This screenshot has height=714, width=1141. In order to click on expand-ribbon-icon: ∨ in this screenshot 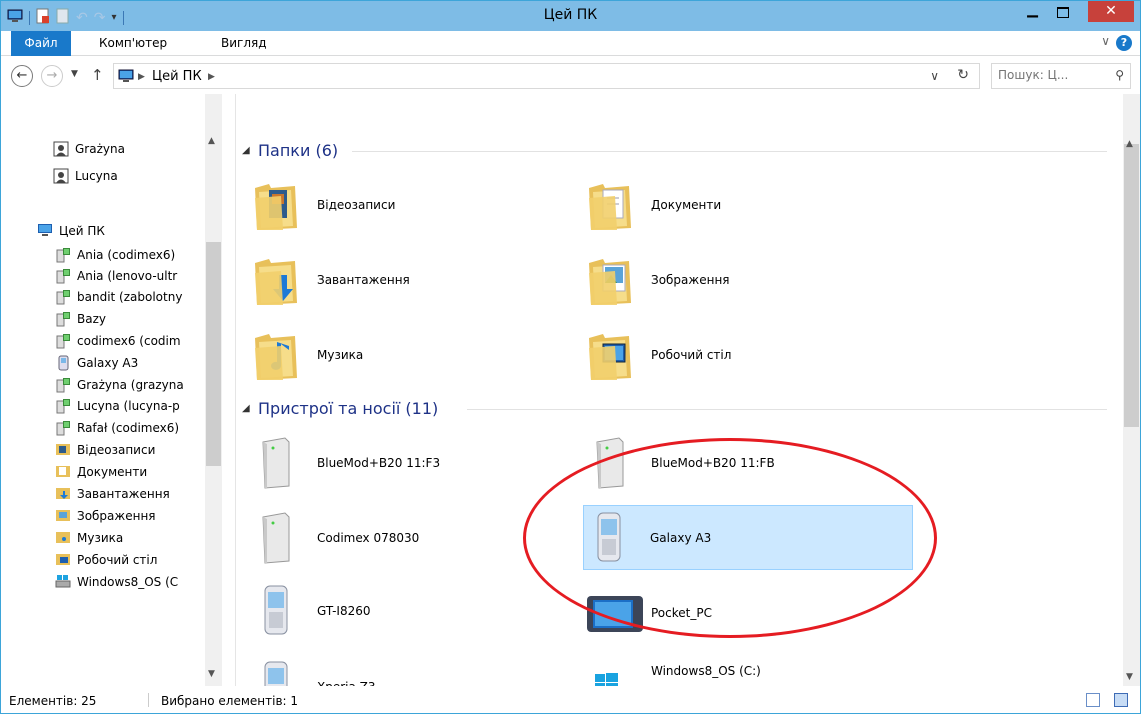, I will do `click(1105, 41)`.